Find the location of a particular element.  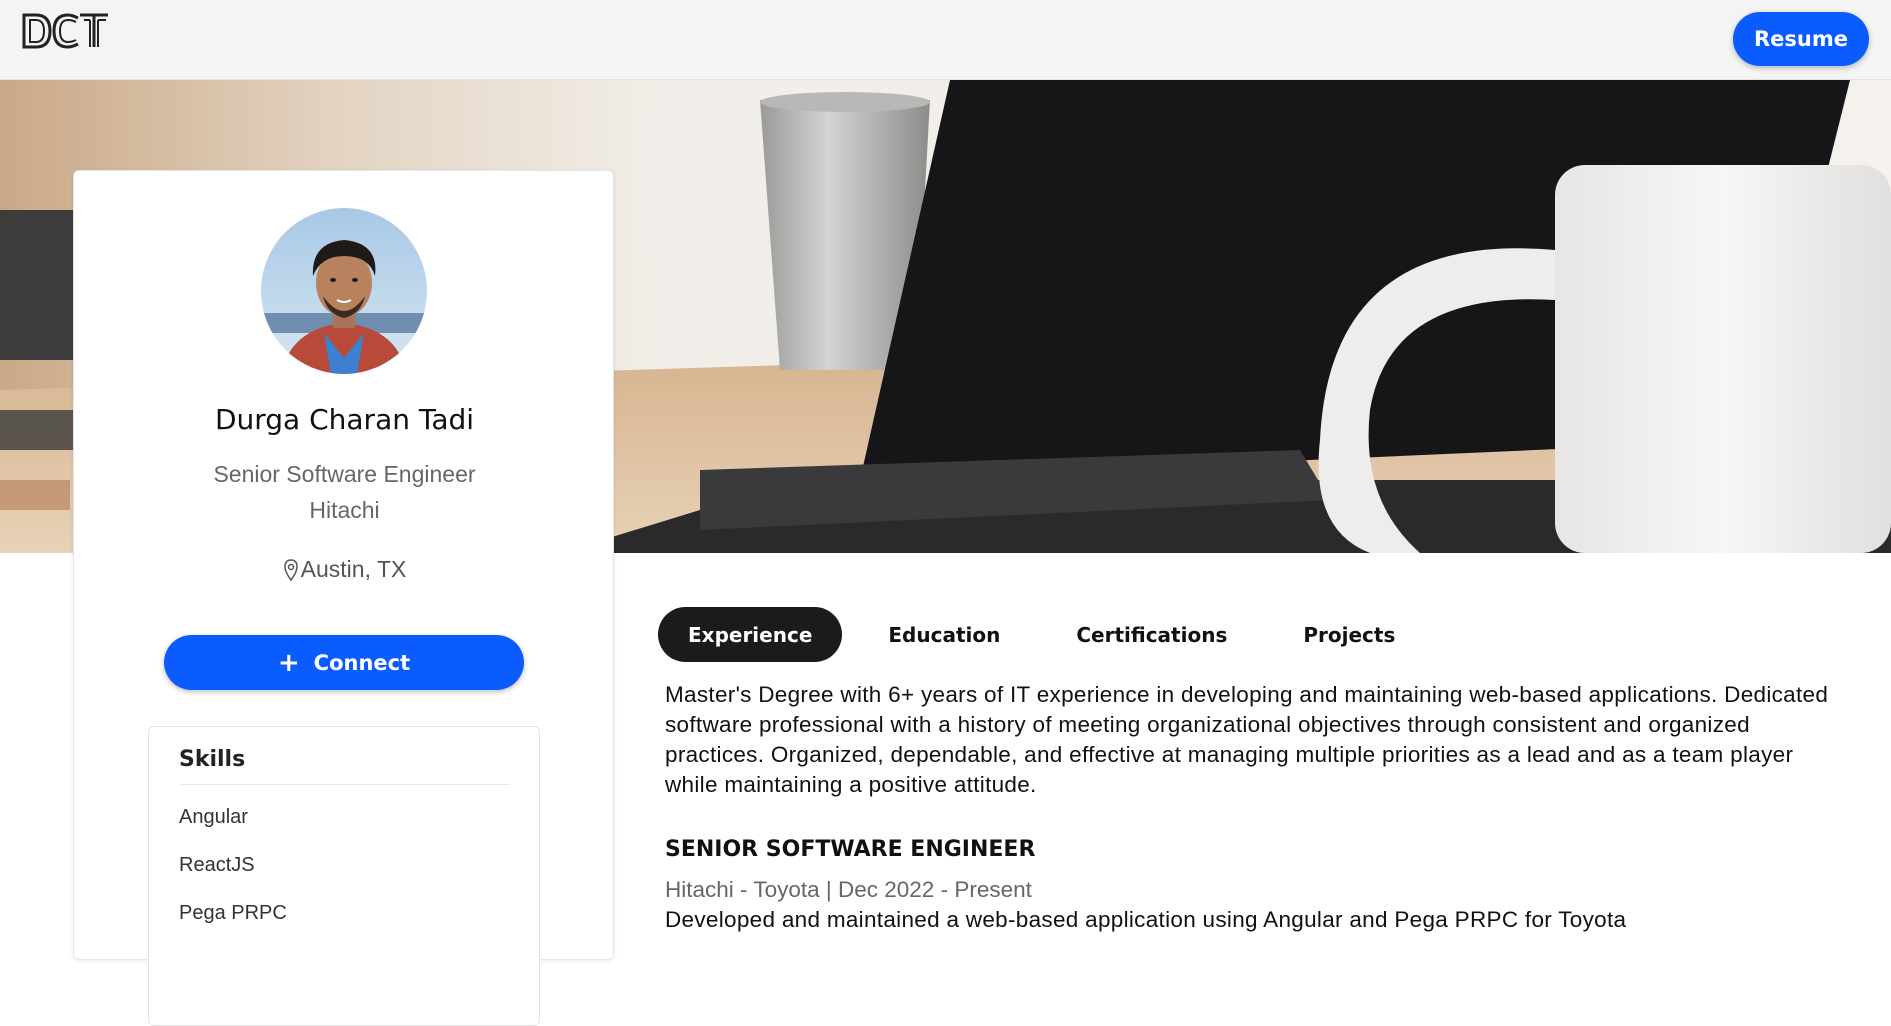

profile-job-title: Senior Software Engineer is located at coordinates (344, 474).